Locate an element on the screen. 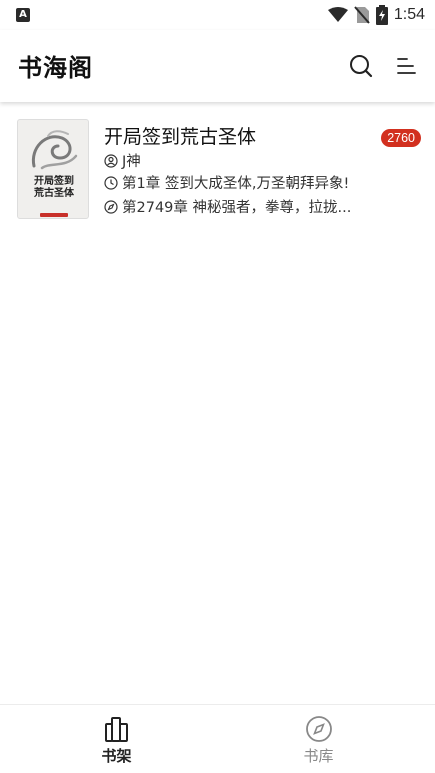 Image resolution: width=435 pixels, height=773 pixels. status-icons: 1:54 is located at coordinates (376, 15).